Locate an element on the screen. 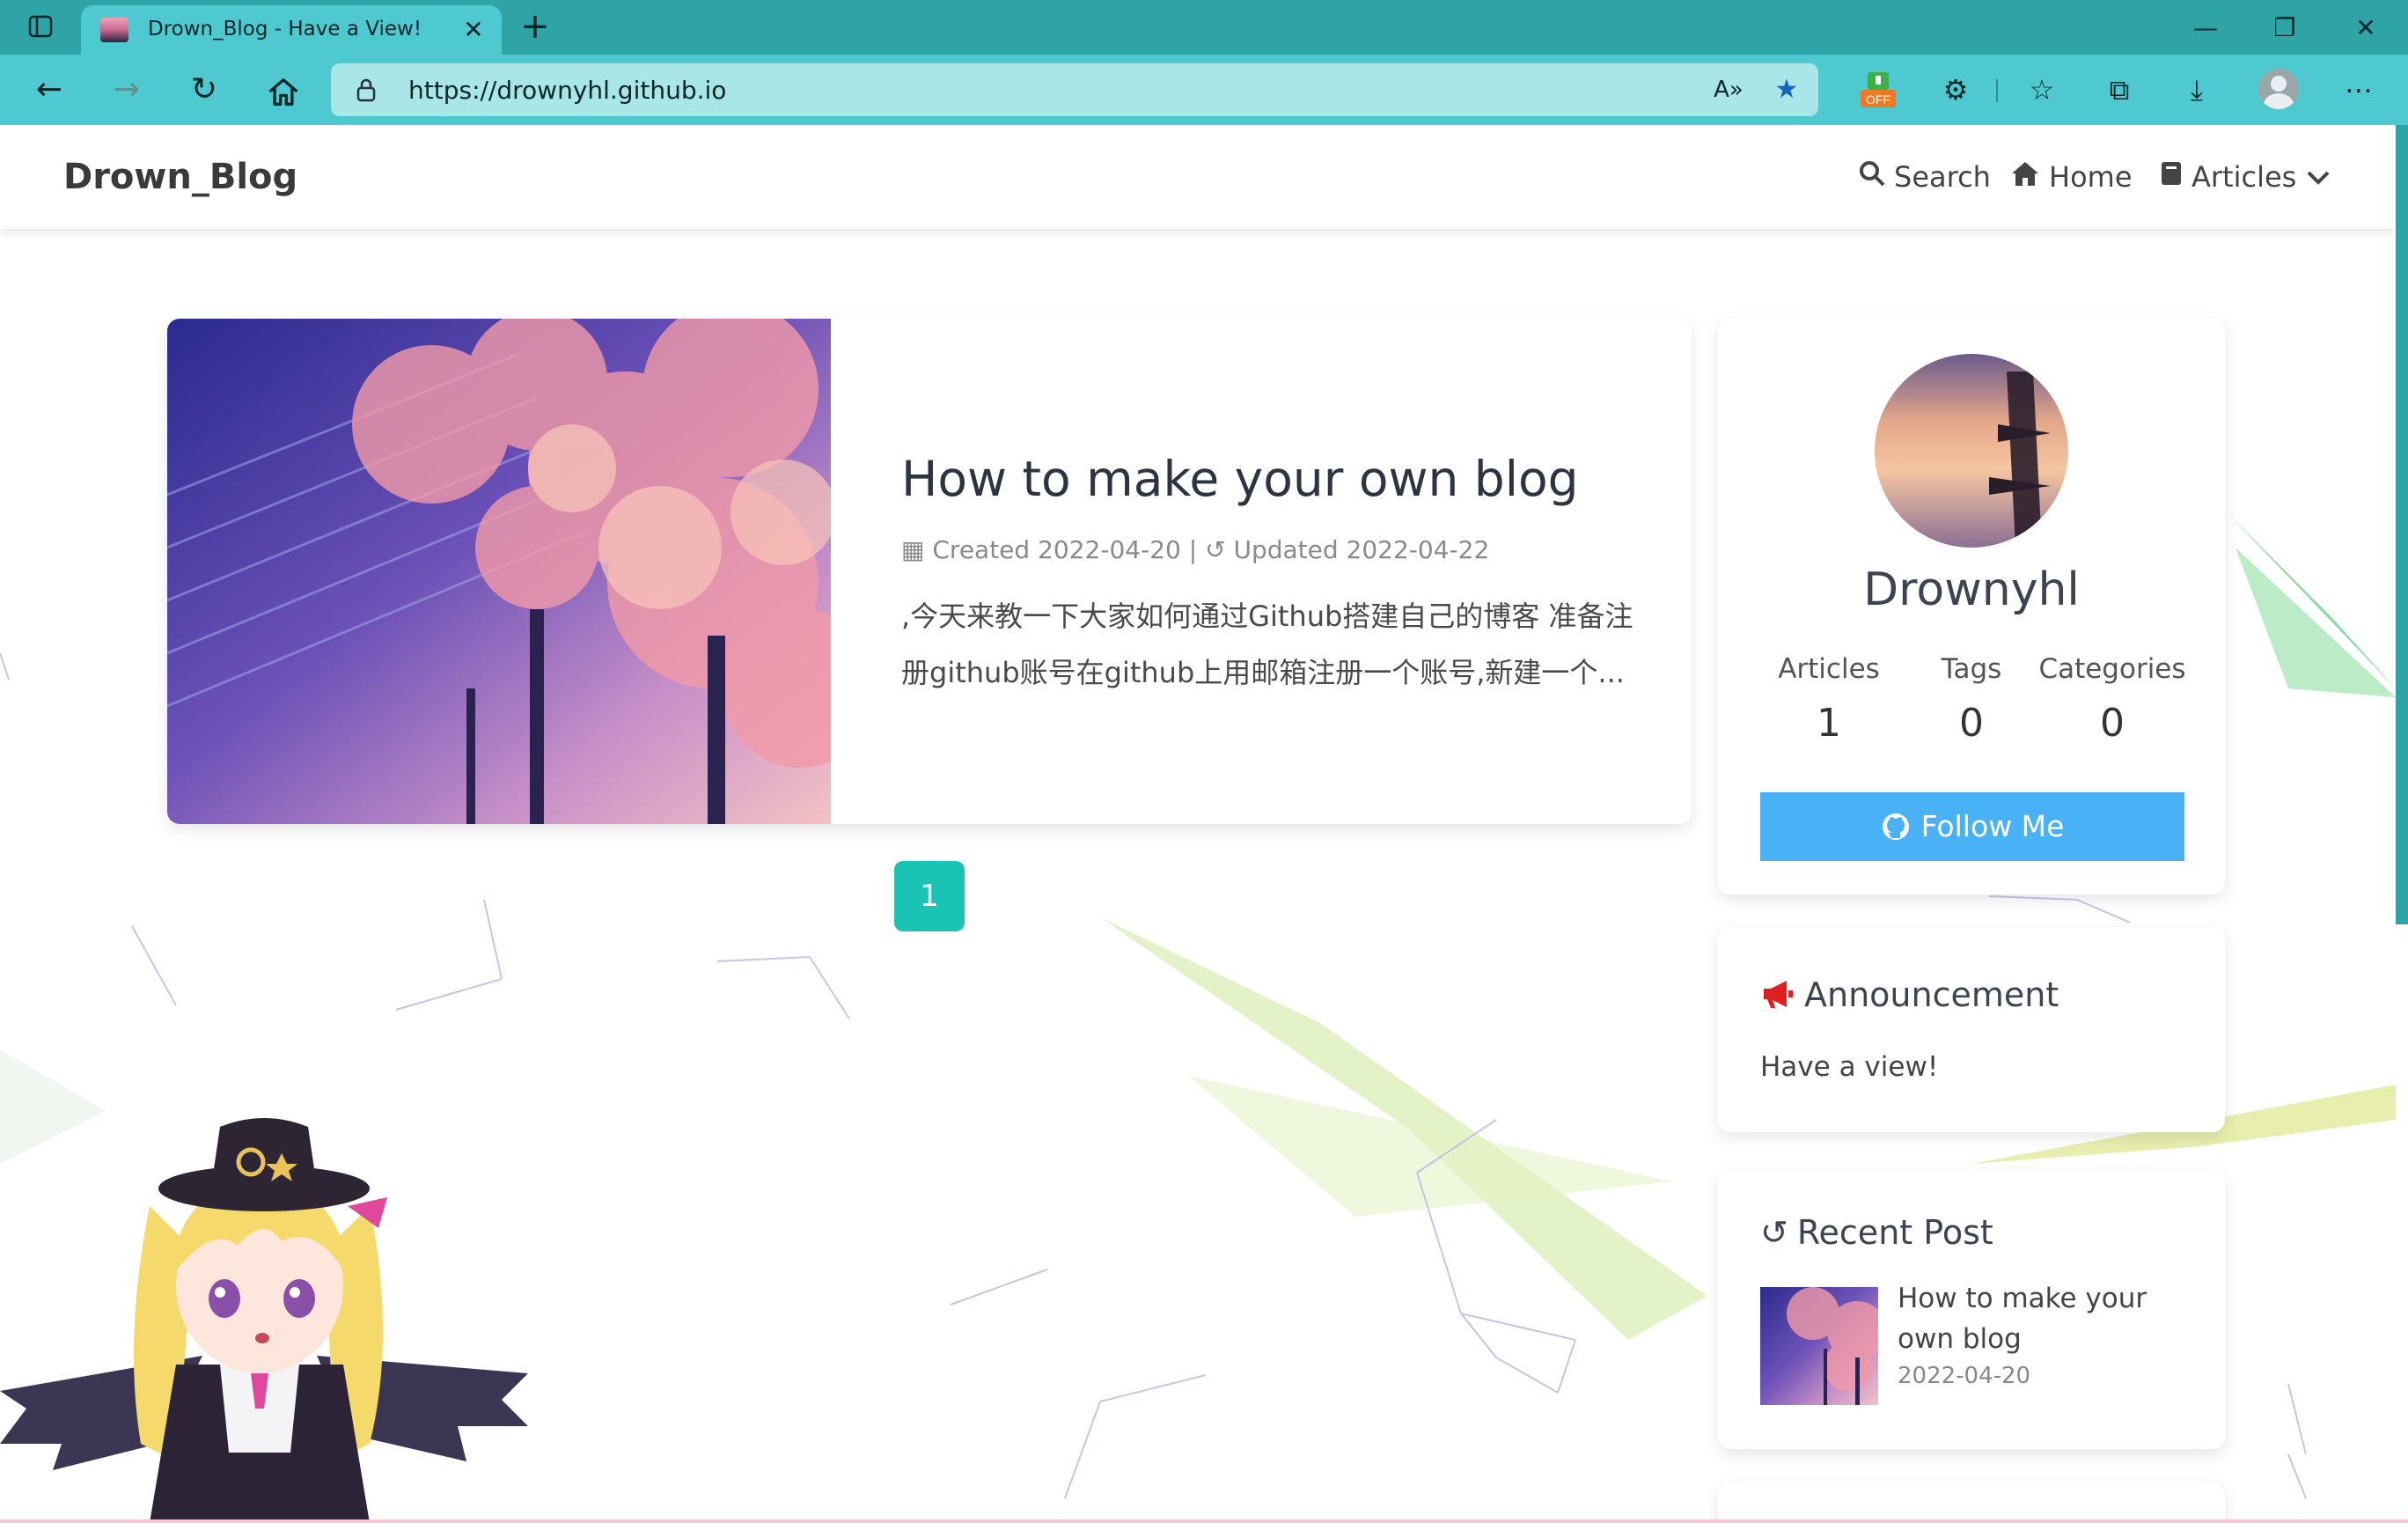  post-cover-image is located at coordinates (499, 571).